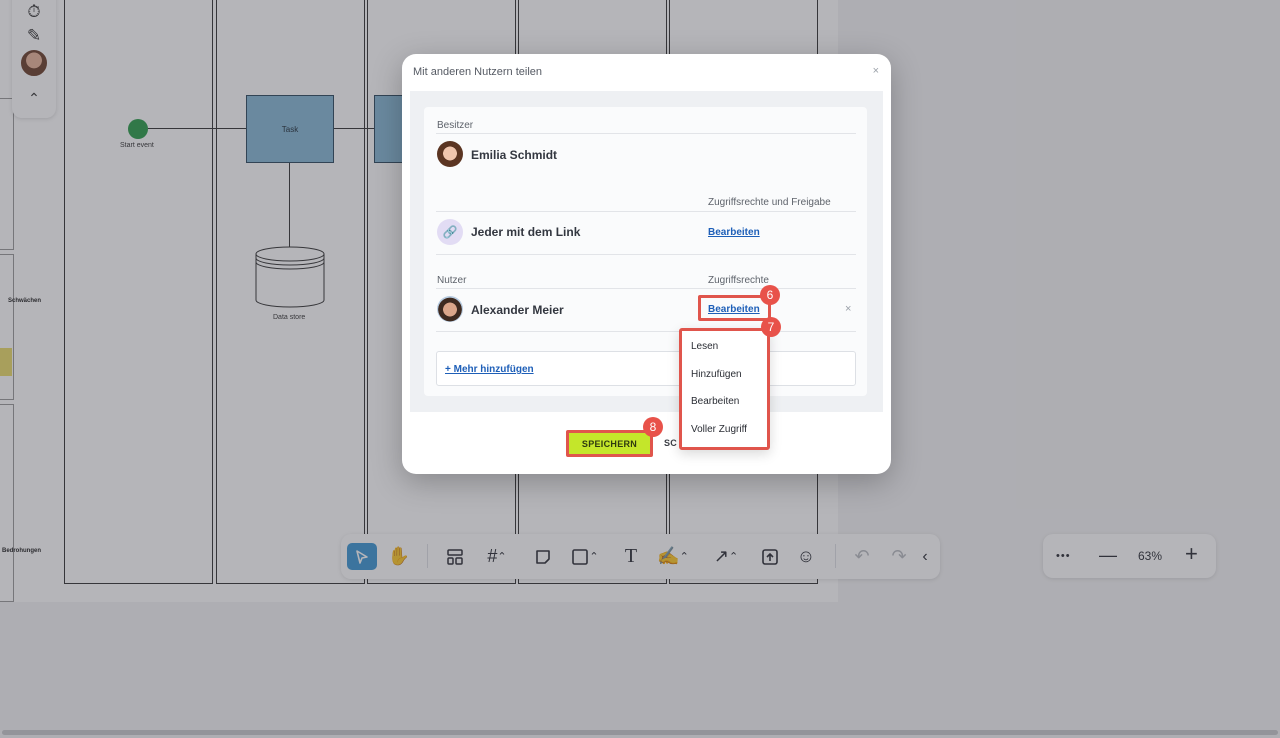  I want to click on owner-avatar, so click(450, 154).